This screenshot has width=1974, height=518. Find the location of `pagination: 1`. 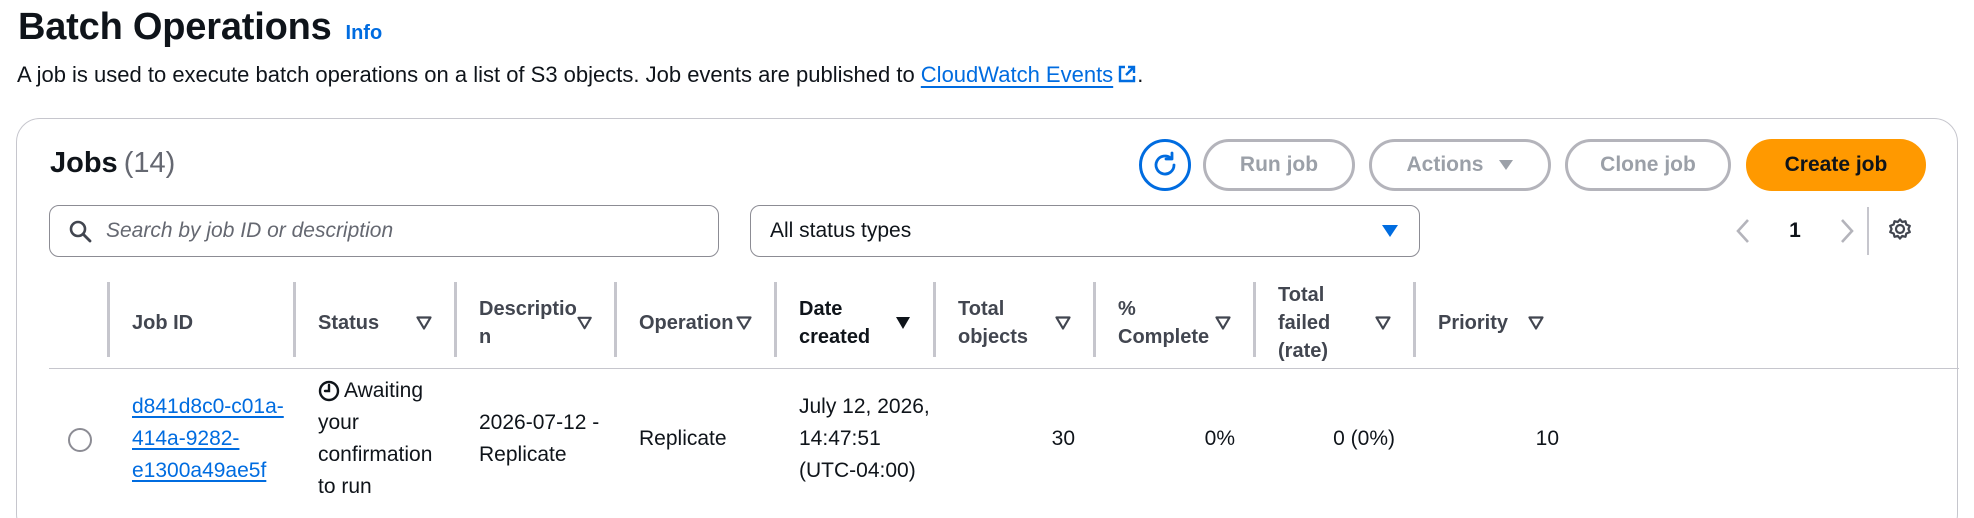

pagination: 1 is located at coordinates (1795, 231).